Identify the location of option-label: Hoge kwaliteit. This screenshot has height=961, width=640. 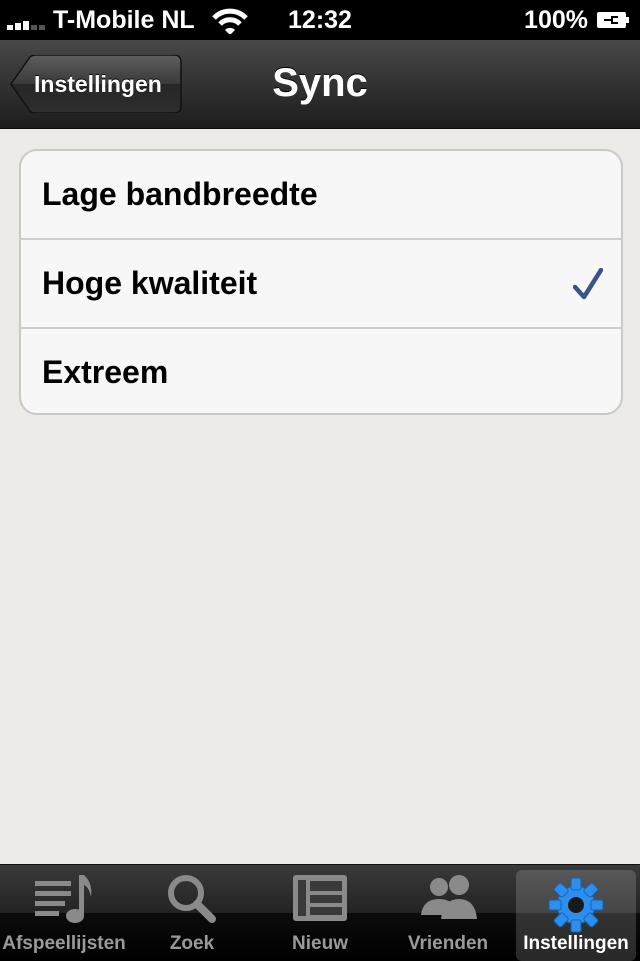
(150, 283).